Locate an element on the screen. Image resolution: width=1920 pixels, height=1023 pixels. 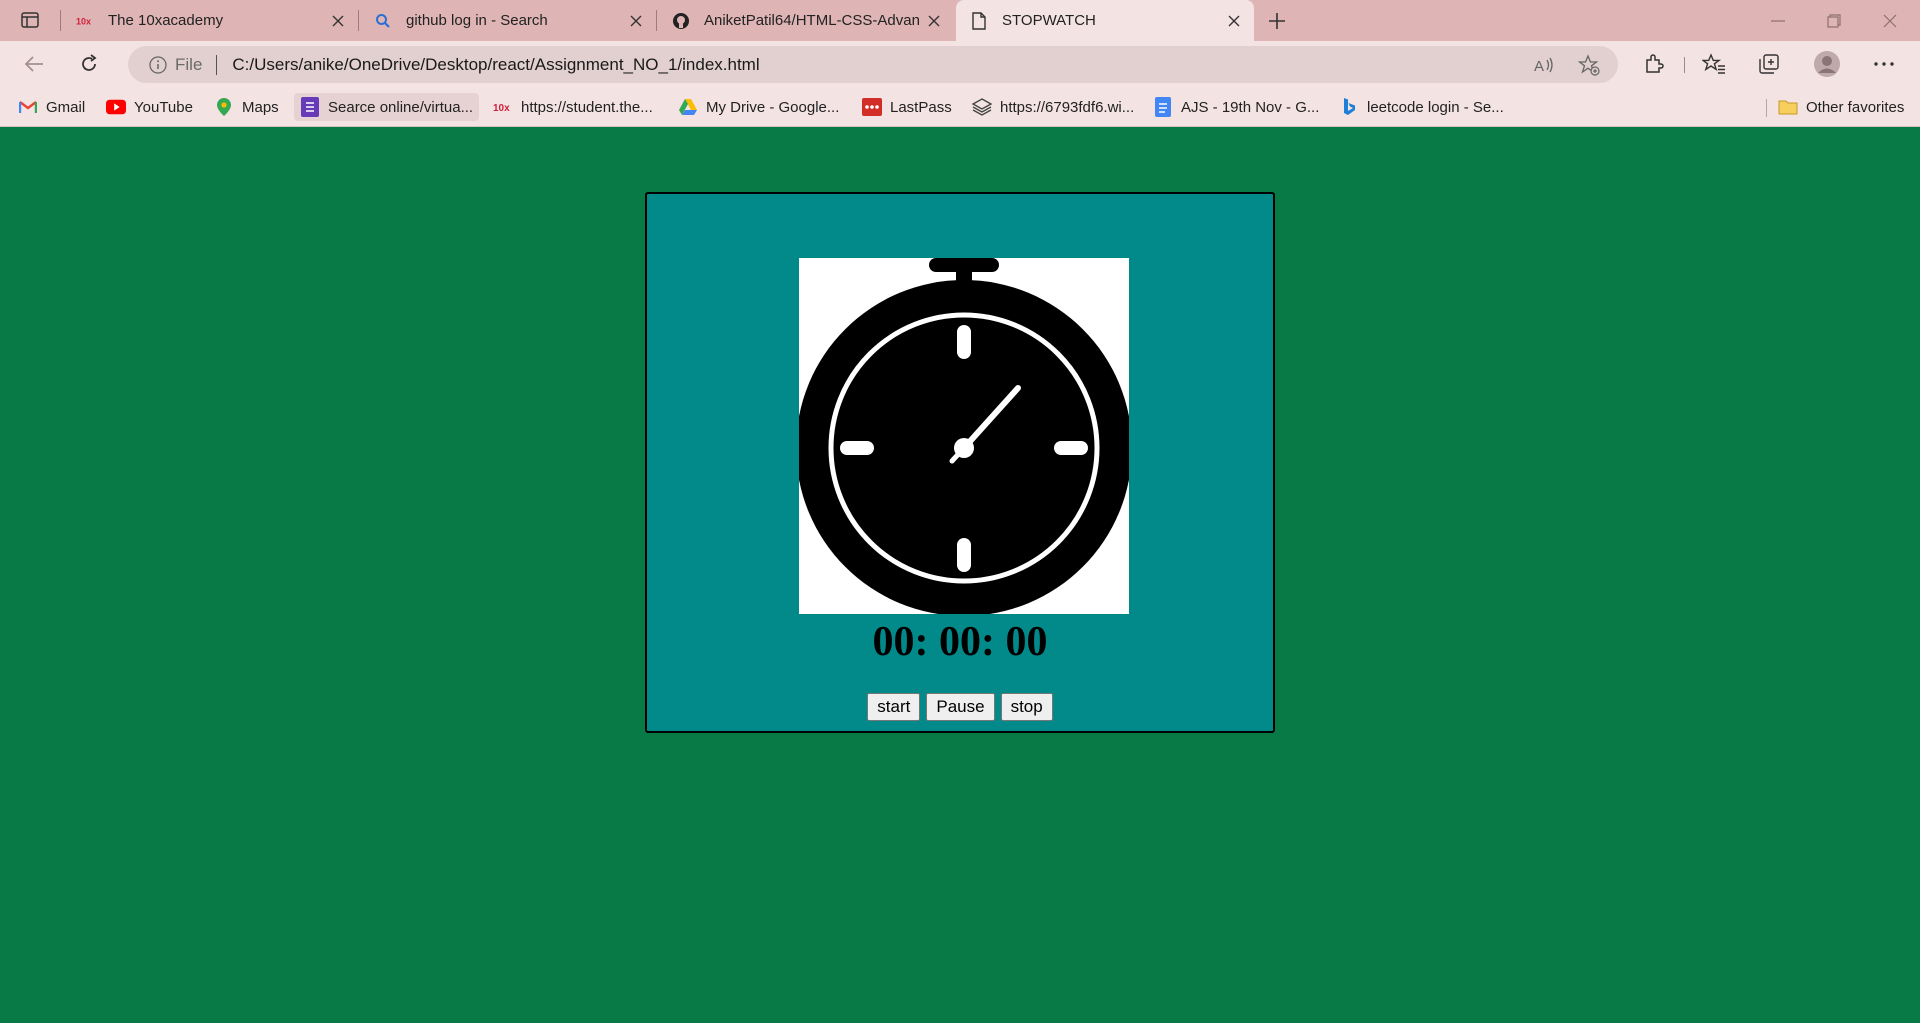
folder-icon is located at coordinates (1788, 107).